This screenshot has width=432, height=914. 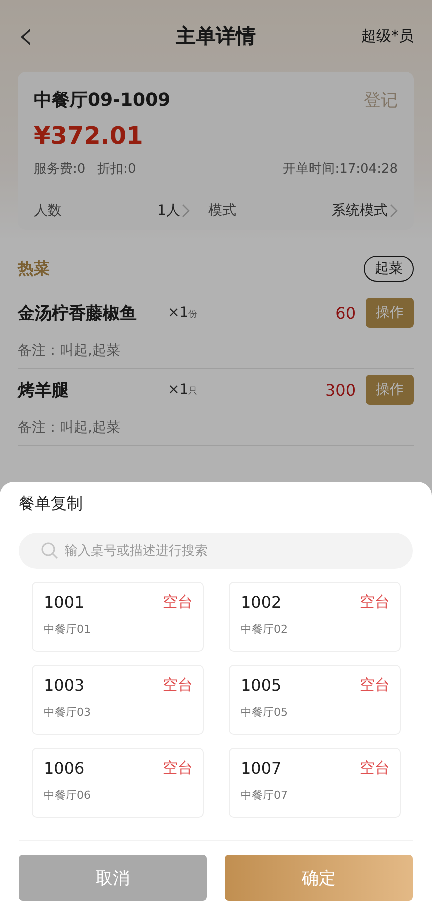 What do you see at coordinates (216, 551) in the screenshot?
I see `search-field: 输入桌号或描述进行搜索` at bounding box center [216, 551].